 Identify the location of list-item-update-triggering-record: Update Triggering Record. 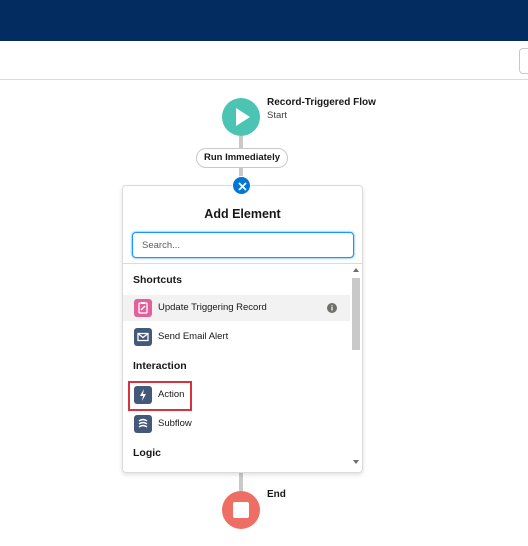
(236, 308).